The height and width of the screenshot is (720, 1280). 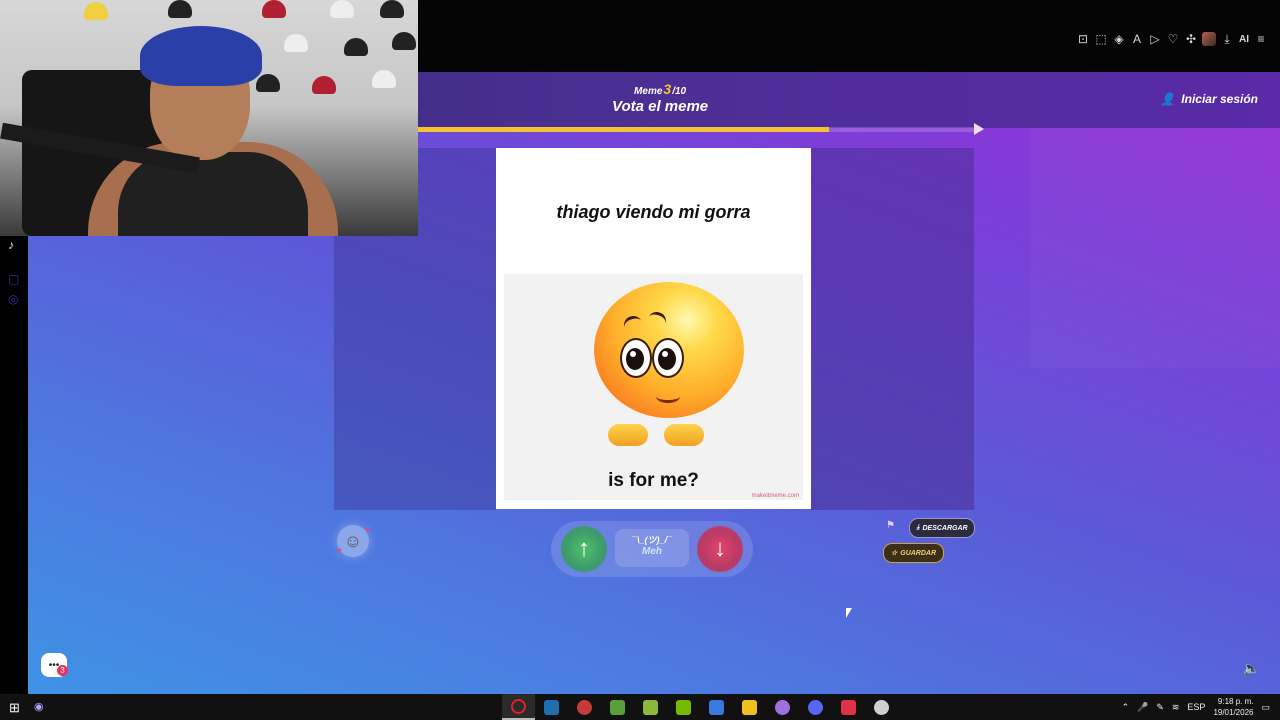 I want to click on meme-panel-right, so click(x=892, y=329).